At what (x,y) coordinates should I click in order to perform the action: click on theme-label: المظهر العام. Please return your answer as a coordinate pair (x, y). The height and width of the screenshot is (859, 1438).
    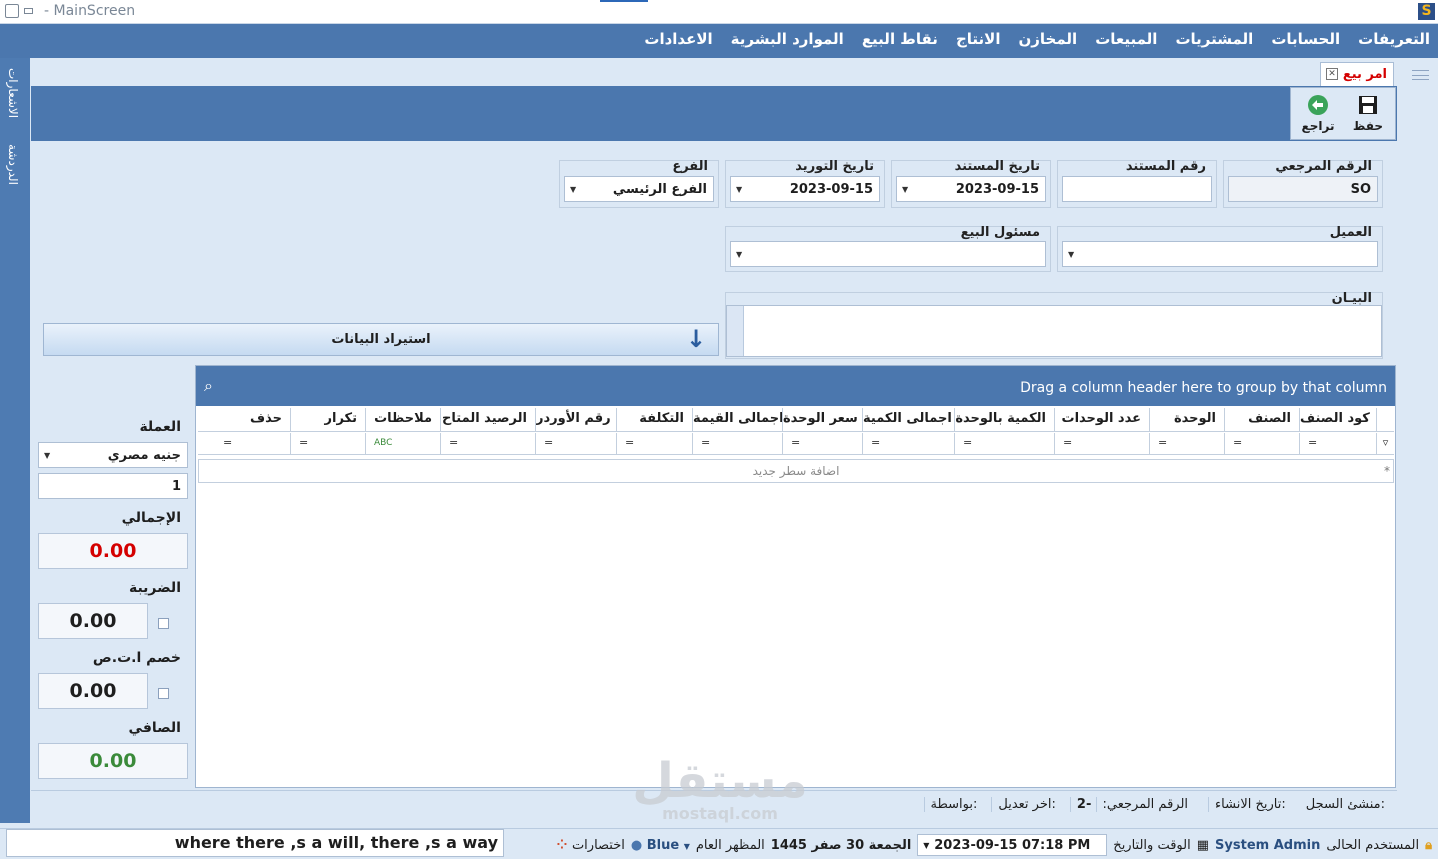
    Looking at the image, I should click on (730, 845).